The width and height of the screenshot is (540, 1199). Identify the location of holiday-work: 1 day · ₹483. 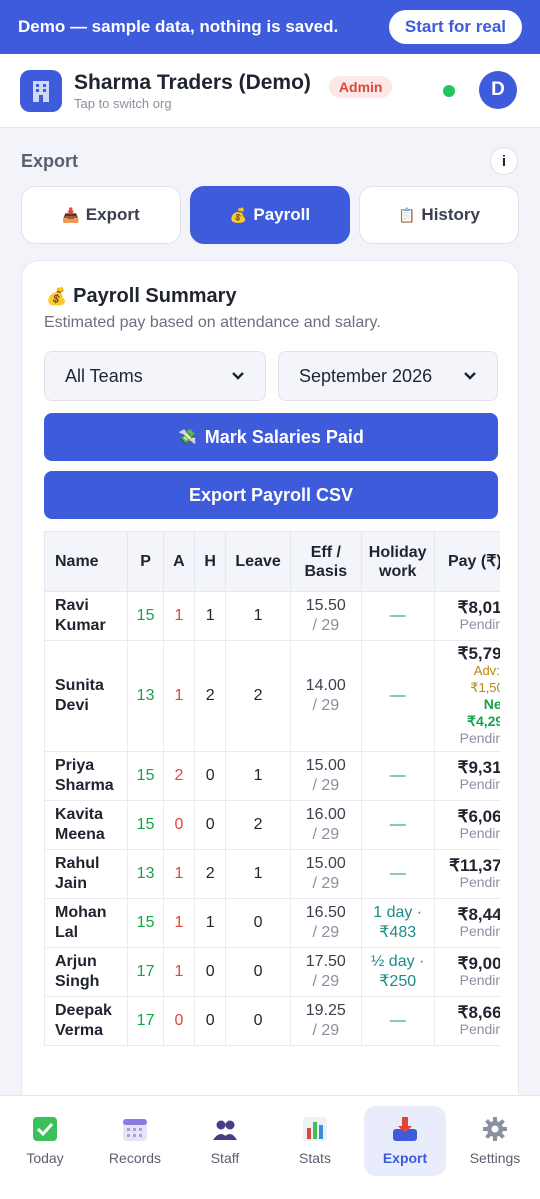
(397, 923).